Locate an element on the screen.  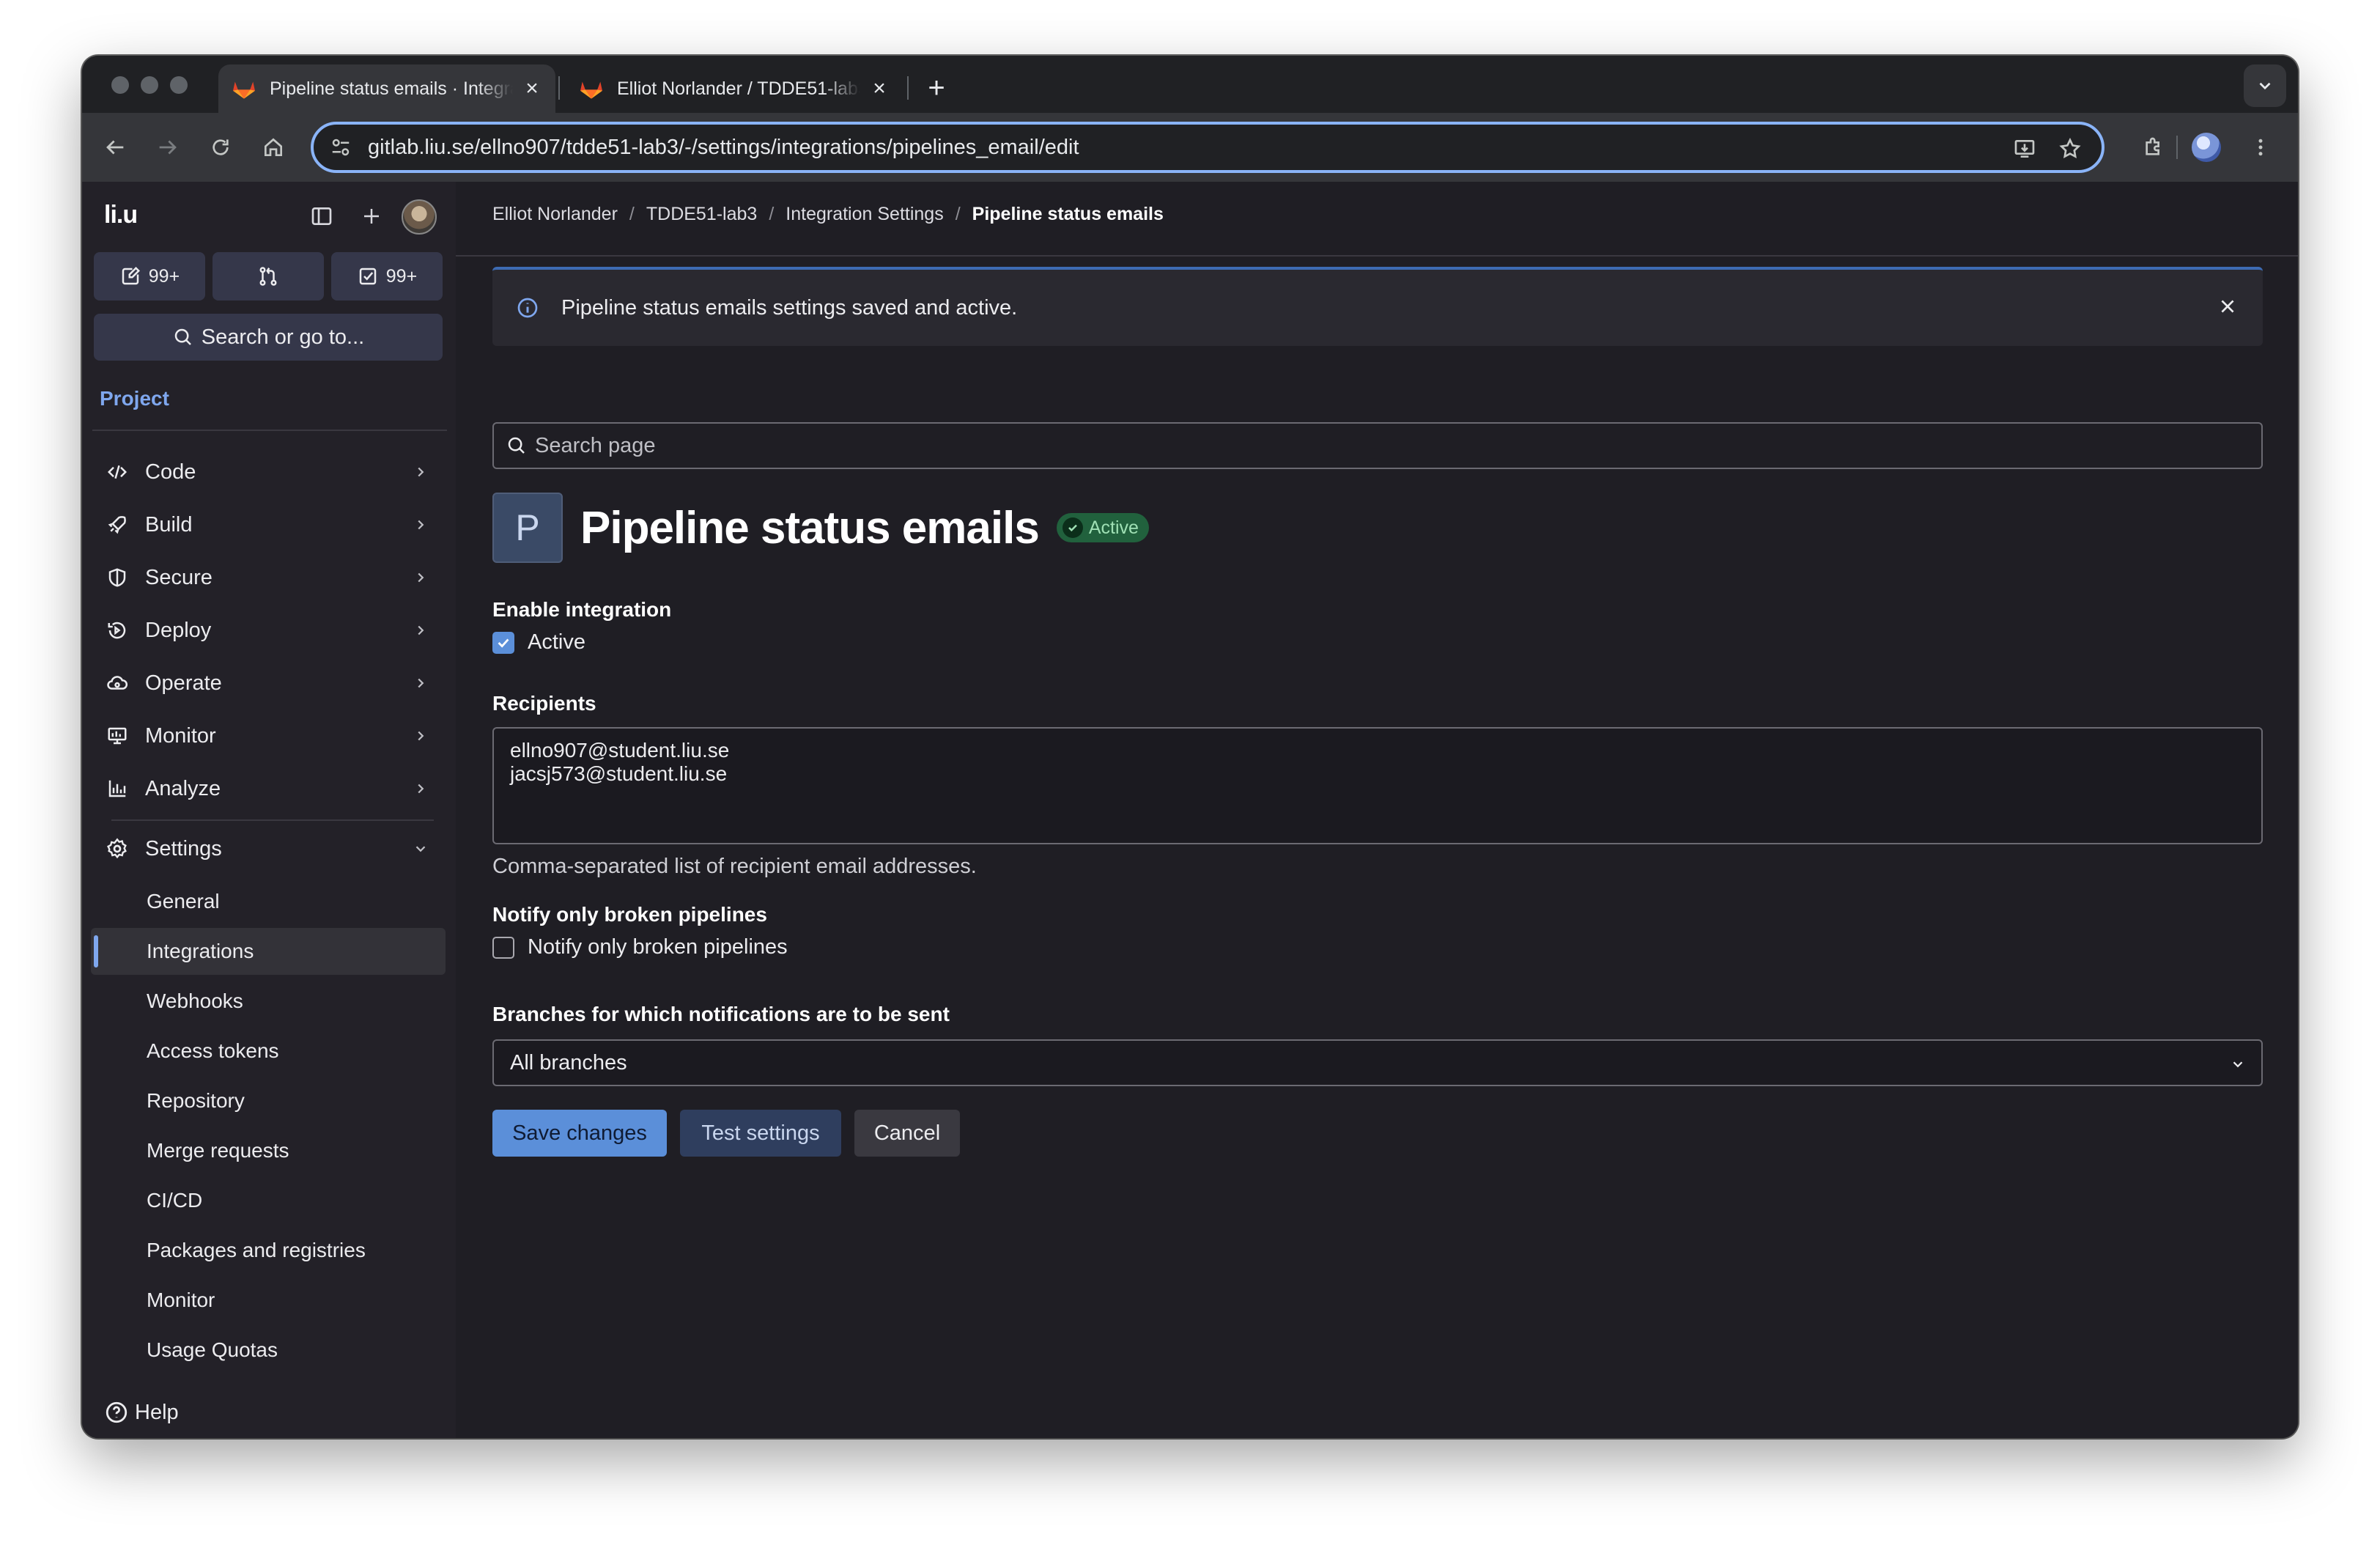
sidebar-item-deploy: Deploy is located at coordinates (269, 630).